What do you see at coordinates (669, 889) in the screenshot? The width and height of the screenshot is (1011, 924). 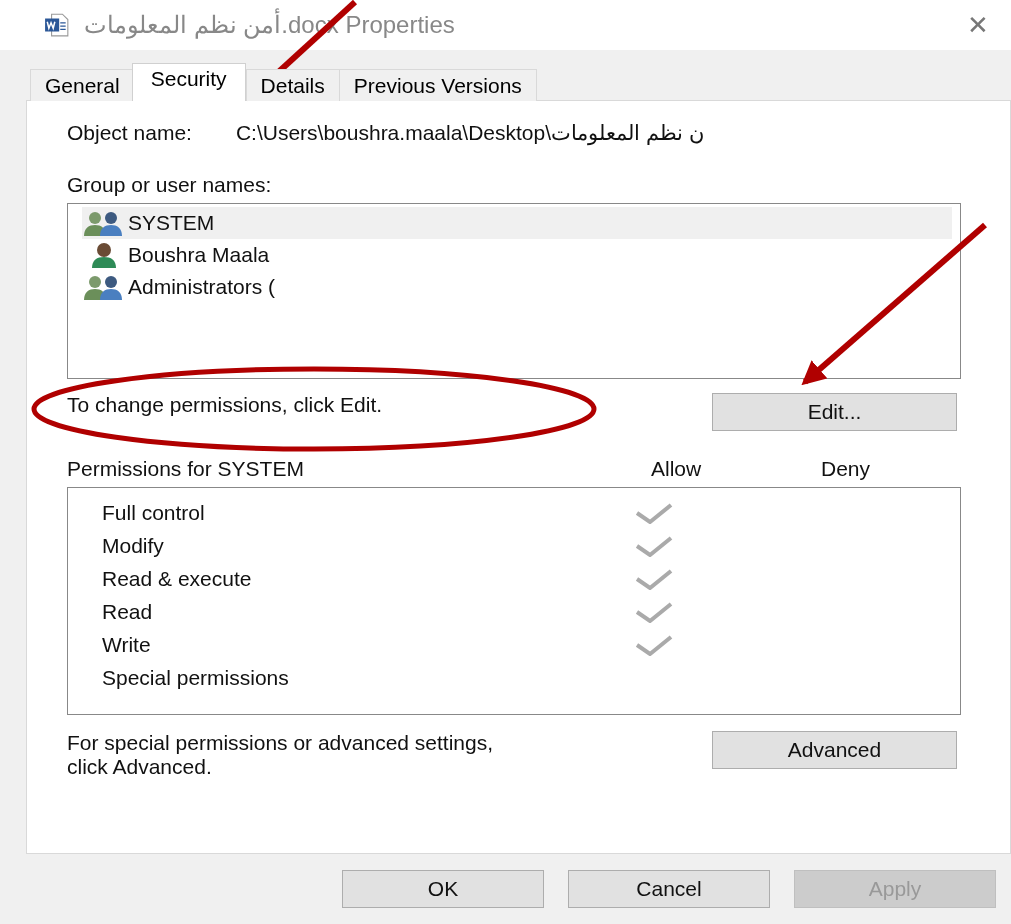 I see `dialog-button: Cancel` at bounding box center [669, 889].